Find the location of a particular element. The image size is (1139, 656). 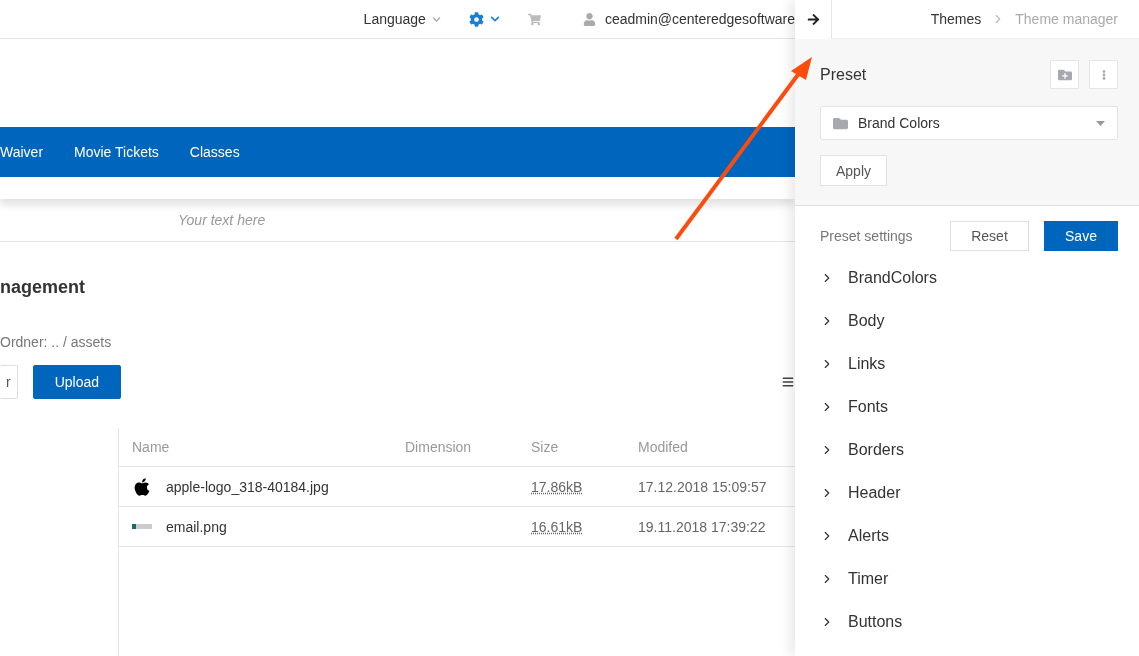

accordion-item: Links is located at coordinates (969, 363).